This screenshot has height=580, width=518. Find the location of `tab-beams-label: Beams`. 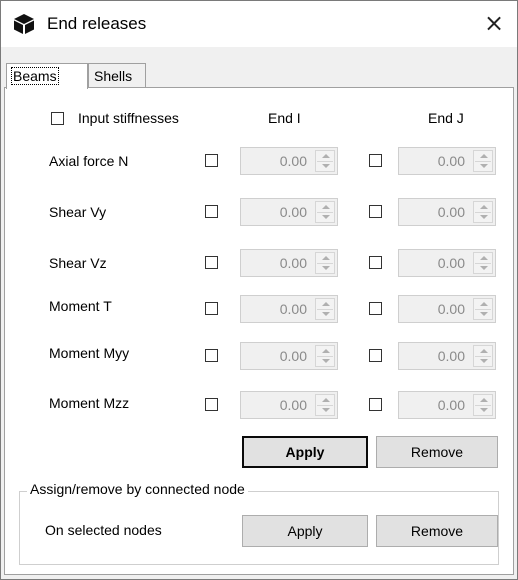

tab-beams-label: Beams is located at coordinates (35, 76).